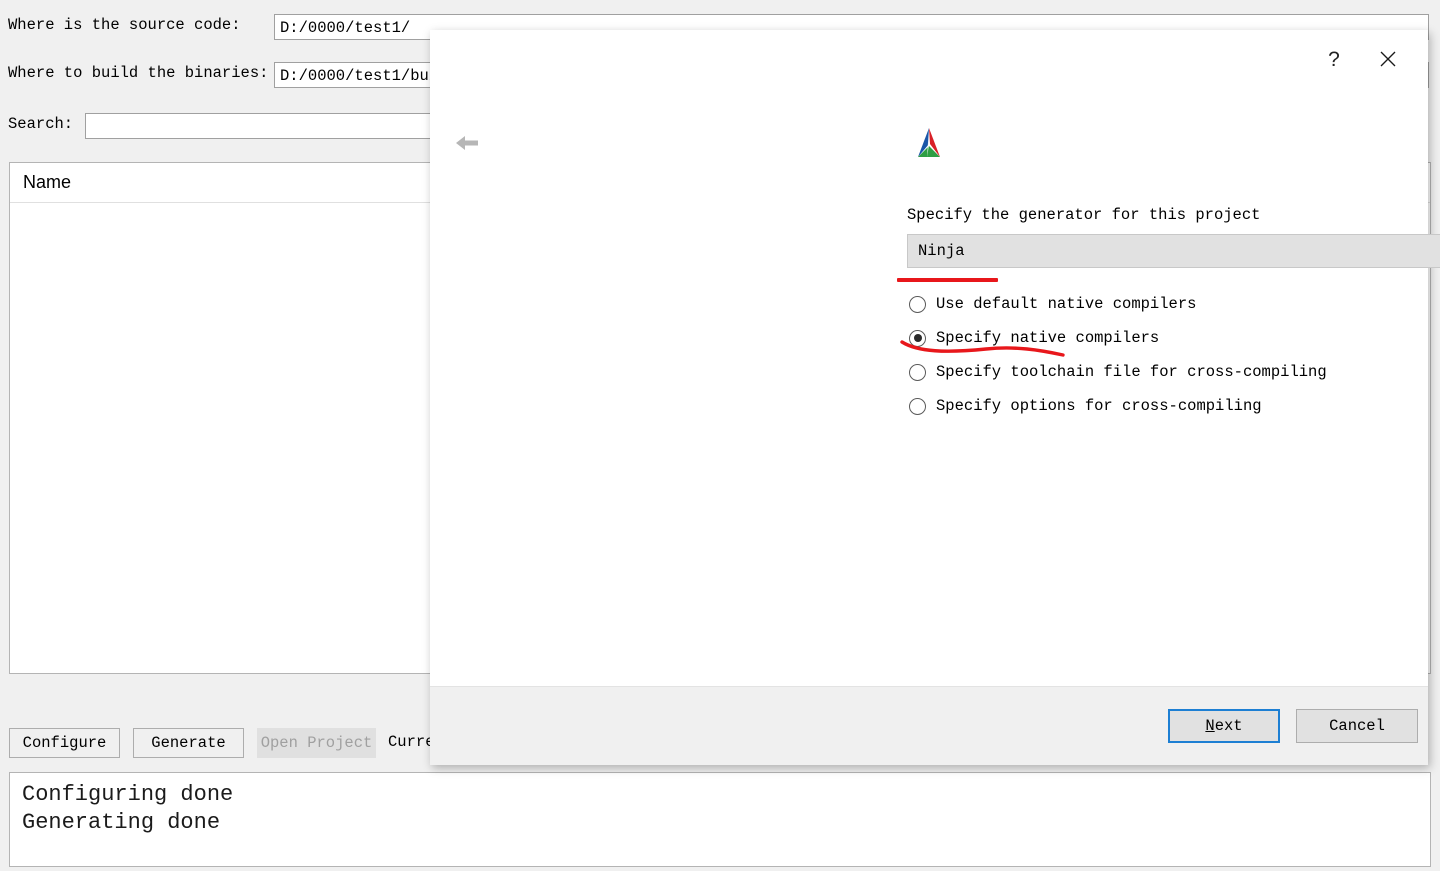 The image size is (1440, 871). I want to click on close-button, so click(1388, 59).